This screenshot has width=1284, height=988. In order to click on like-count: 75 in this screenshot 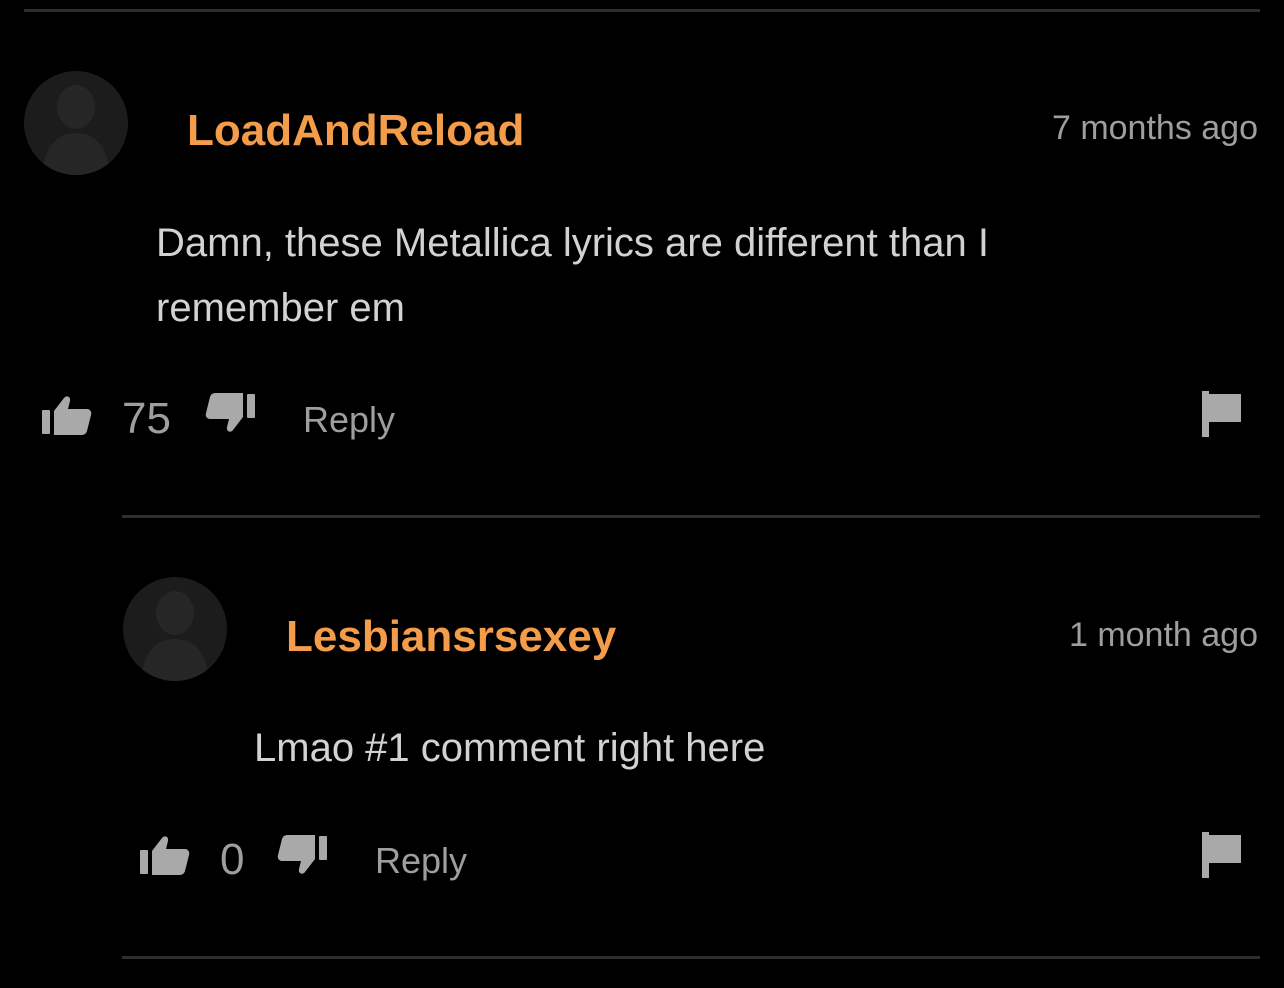, I will do `click(146, 418)`.